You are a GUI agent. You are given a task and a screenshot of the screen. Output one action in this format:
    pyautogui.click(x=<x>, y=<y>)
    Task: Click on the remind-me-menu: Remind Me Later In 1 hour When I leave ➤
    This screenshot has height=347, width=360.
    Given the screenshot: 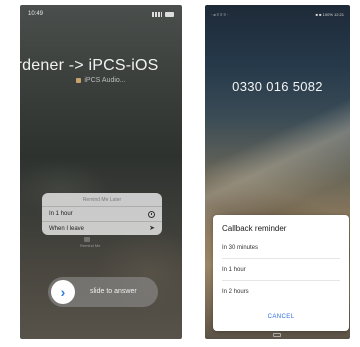 What is the action you would take?
    pyautogui.click(x=102, y=214)
    